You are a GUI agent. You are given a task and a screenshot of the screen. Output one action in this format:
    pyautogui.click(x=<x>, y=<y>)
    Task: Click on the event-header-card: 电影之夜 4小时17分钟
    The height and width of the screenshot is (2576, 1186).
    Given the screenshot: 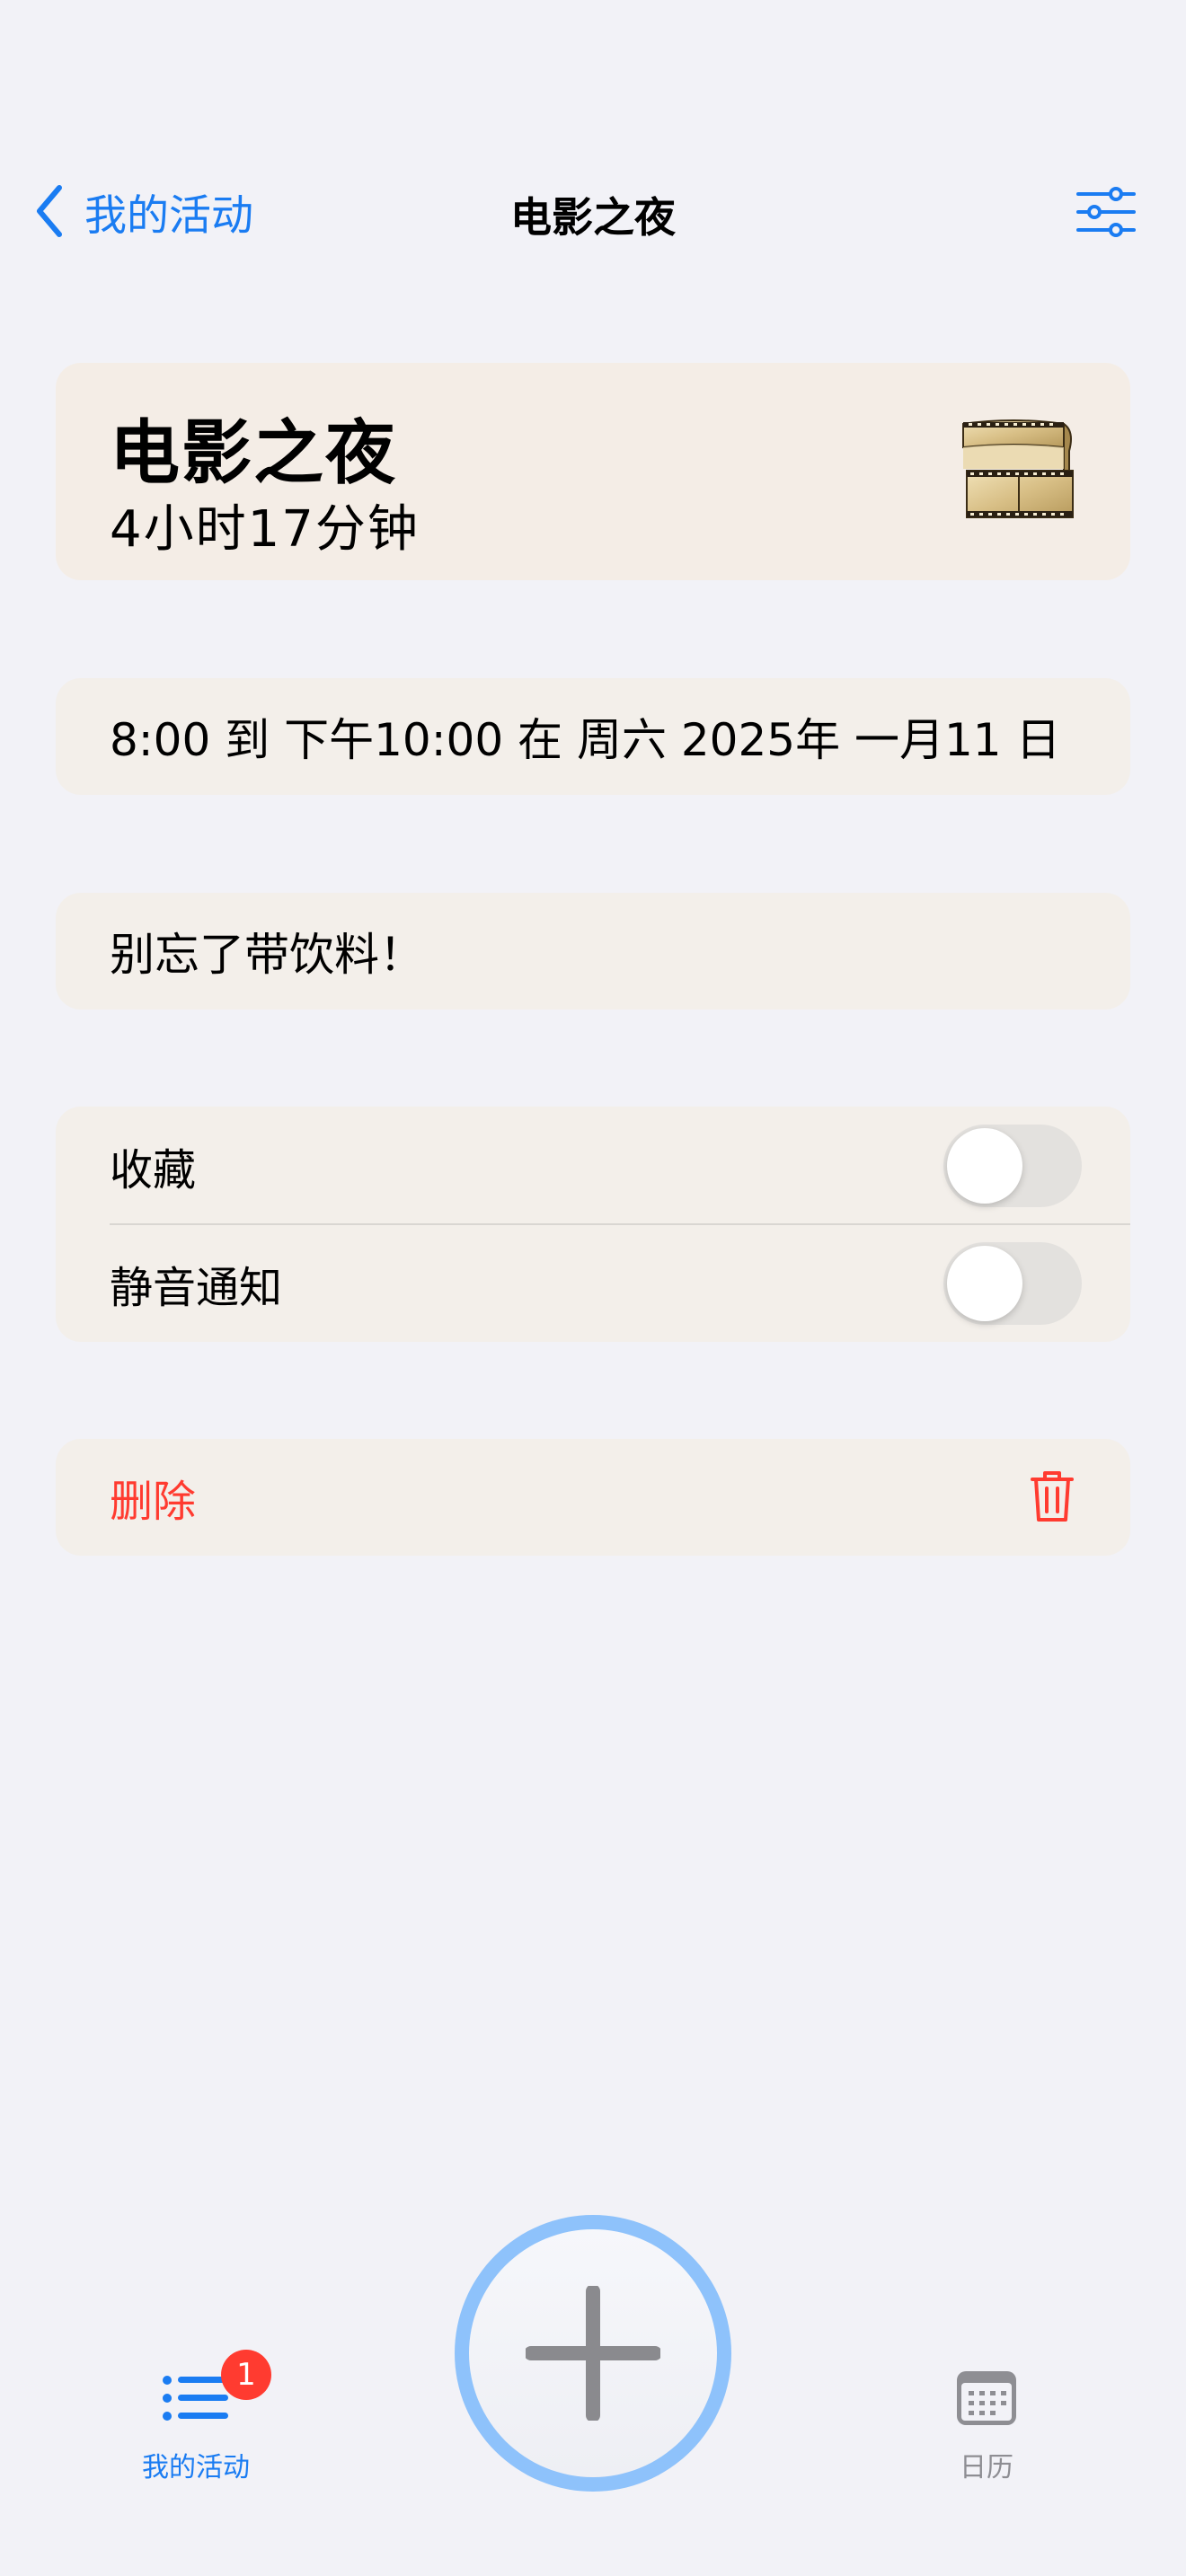 What is the action you would take?
    pyautogui.click(x=593, y=471)
    